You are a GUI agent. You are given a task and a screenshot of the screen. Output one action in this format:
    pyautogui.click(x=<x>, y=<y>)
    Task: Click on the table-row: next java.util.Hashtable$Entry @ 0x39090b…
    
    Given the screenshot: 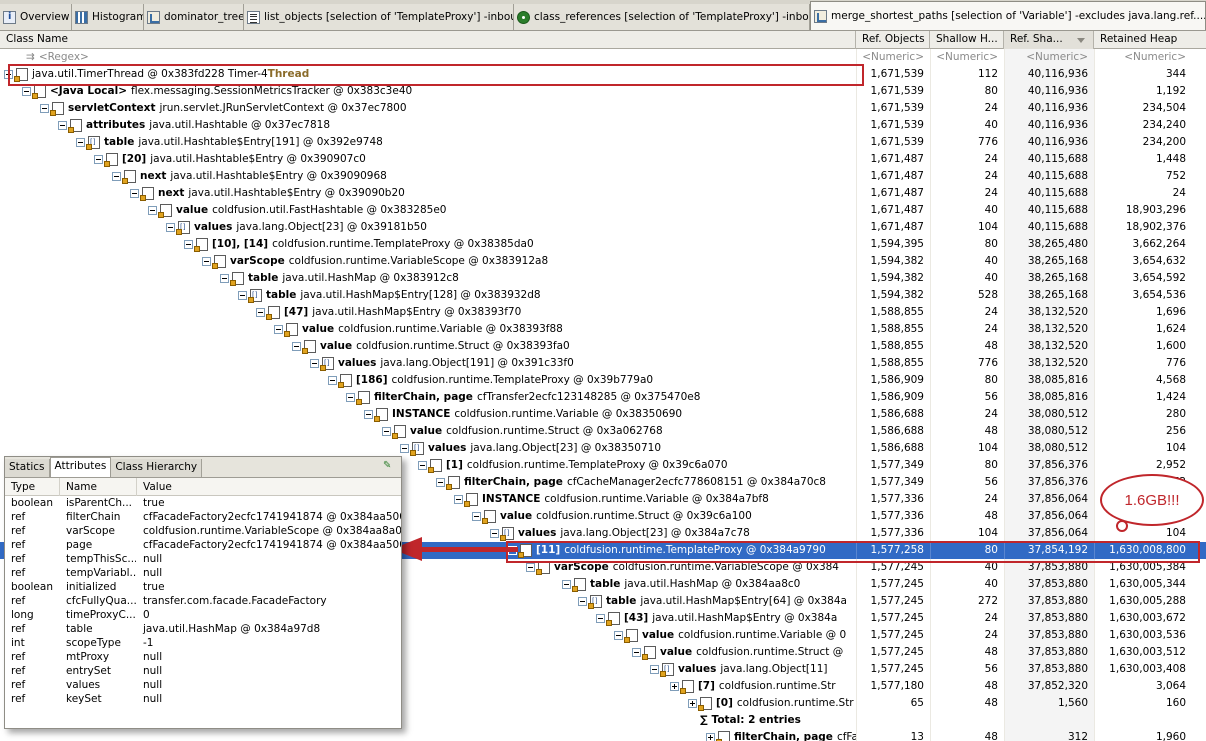 What is the action you would take?
    pyautogui.click(x=603, y=193)
    